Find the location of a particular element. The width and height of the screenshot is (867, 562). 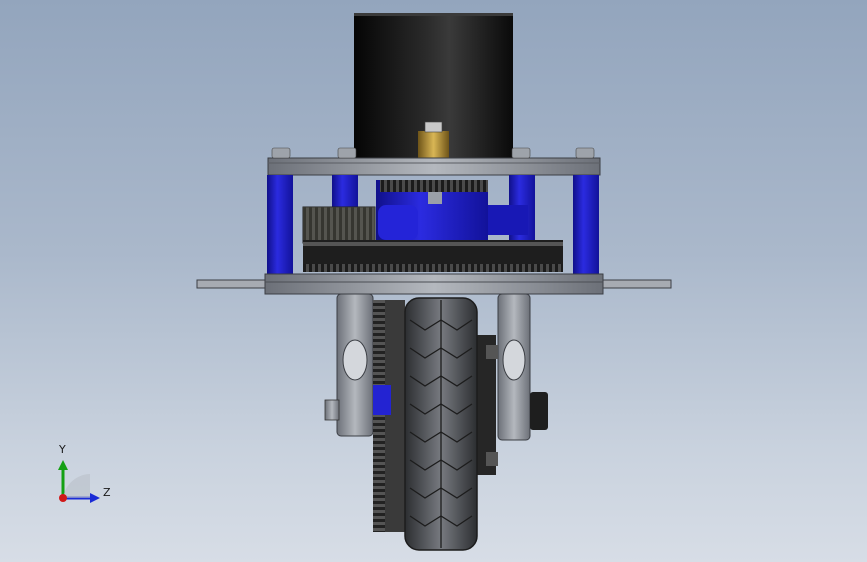

turntable-gear is located at coordinates (433, 256).